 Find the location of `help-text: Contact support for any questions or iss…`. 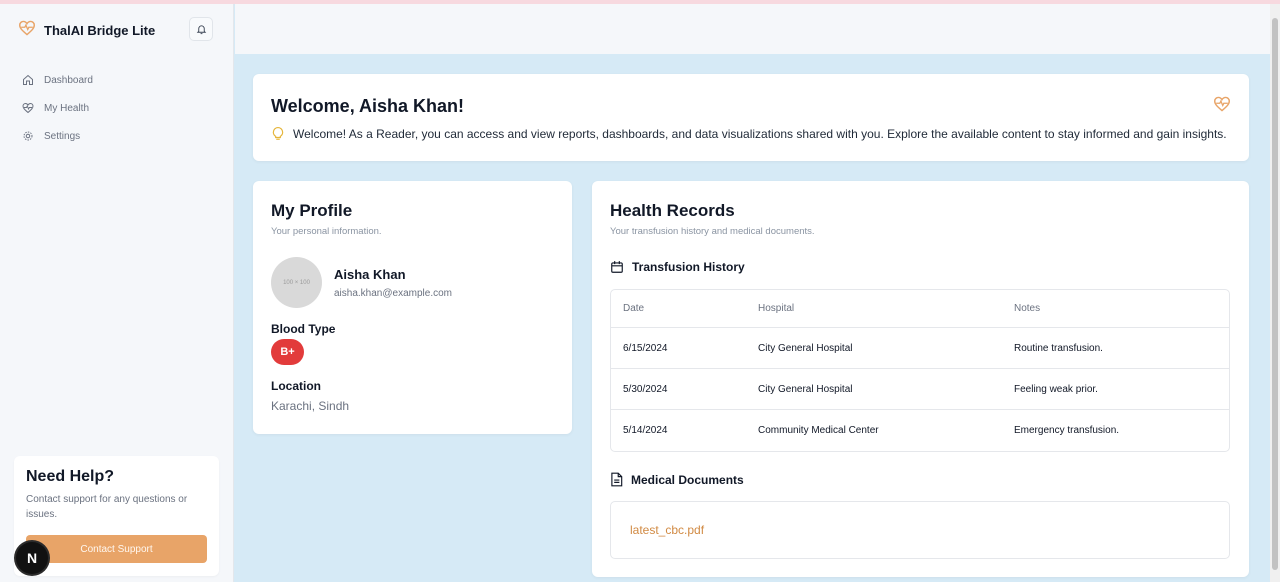

help-text: Contact support for any questions or iss… is located at coordinates (107, 507).